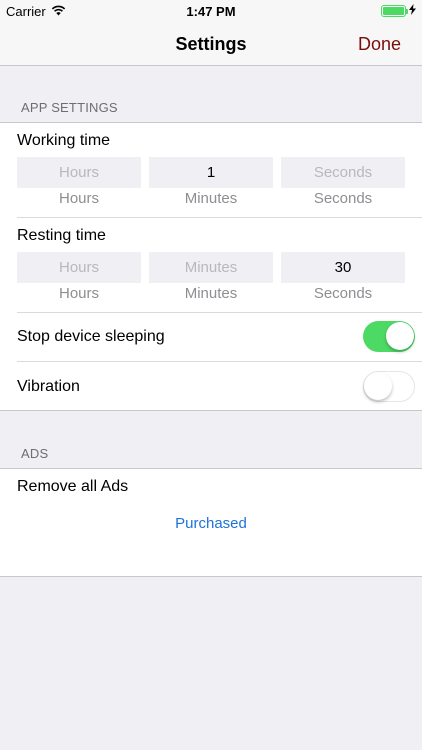 This screenshot has width=422, height=750. Describe the element at coordinates (91, 336) in the screenshot. I see `stop-sleeping-label: Stop device sleeping` at that location.